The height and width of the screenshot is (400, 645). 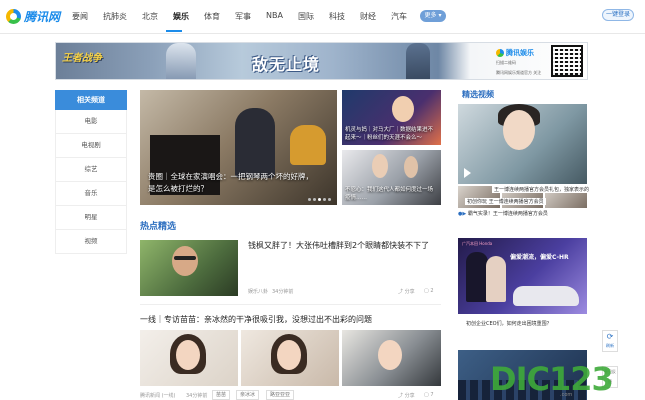 What do you see at coordinates (258, 291) in the screenshot?
I see `news-source: 娱乐八卦` at bounding box center [258, 291].